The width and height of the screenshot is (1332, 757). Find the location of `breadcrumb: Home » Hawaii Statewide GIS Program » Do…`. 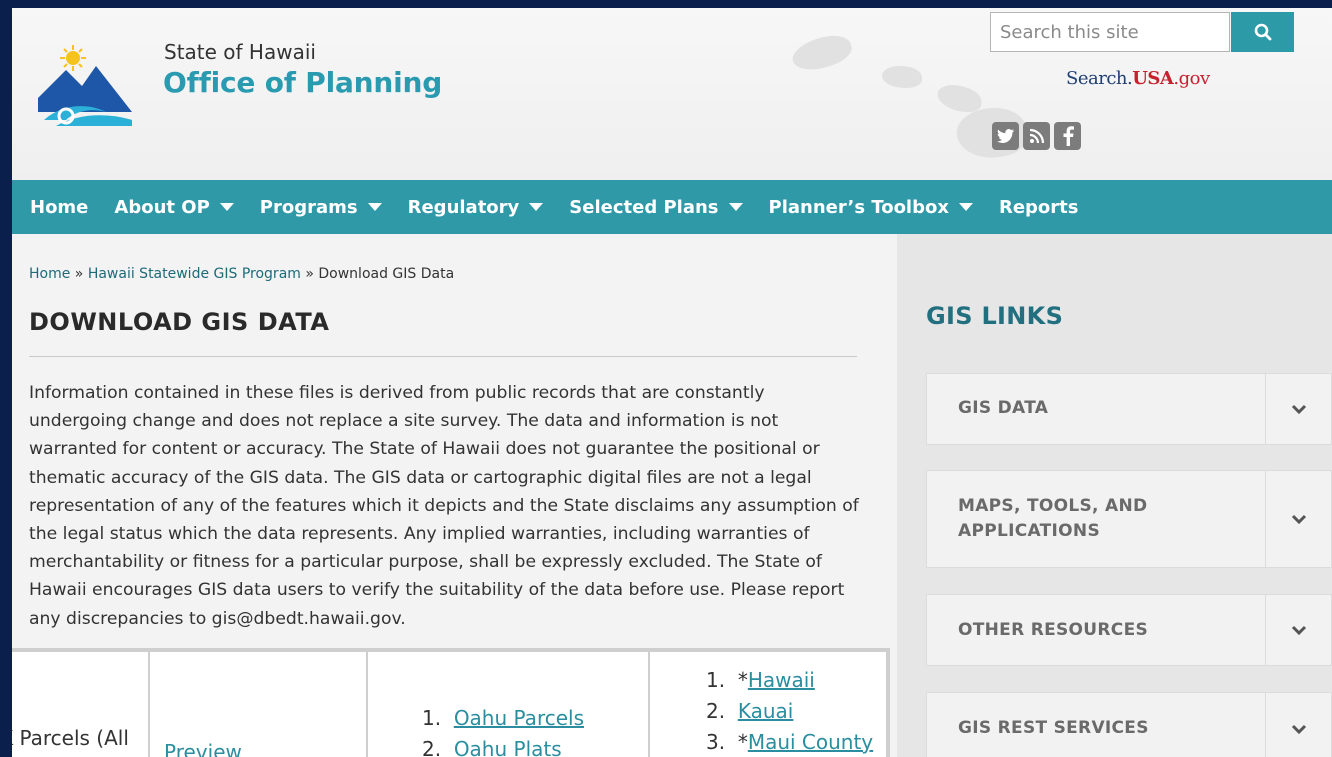

breadcrumb: Home » Hawaii Statewide GIS Program » Do… is located at coordinates (241, 274).